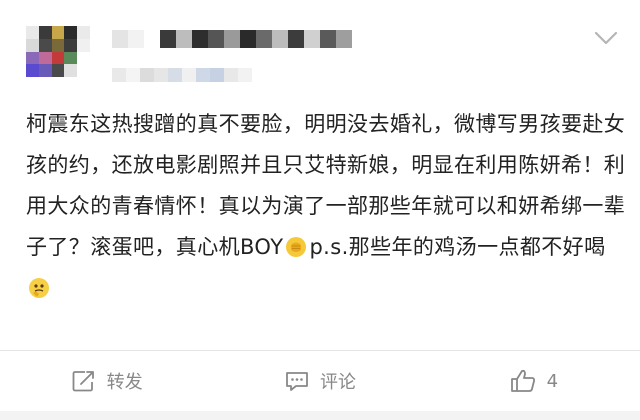 This screenshot has width=640, height=420. I want to click on repost-label: 转发, so click(124, 382).